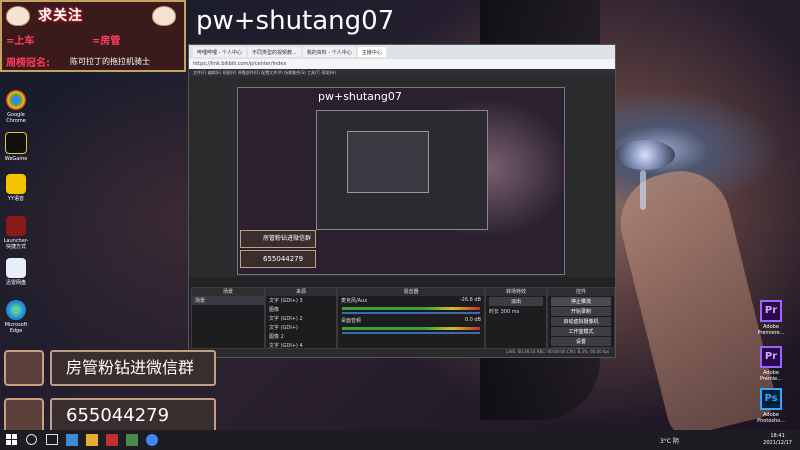  Describe the element at coordinates (110, 61) in the screenshot. I see `crown-value: 陈可拉丁的拖拉机骑士` at that location.